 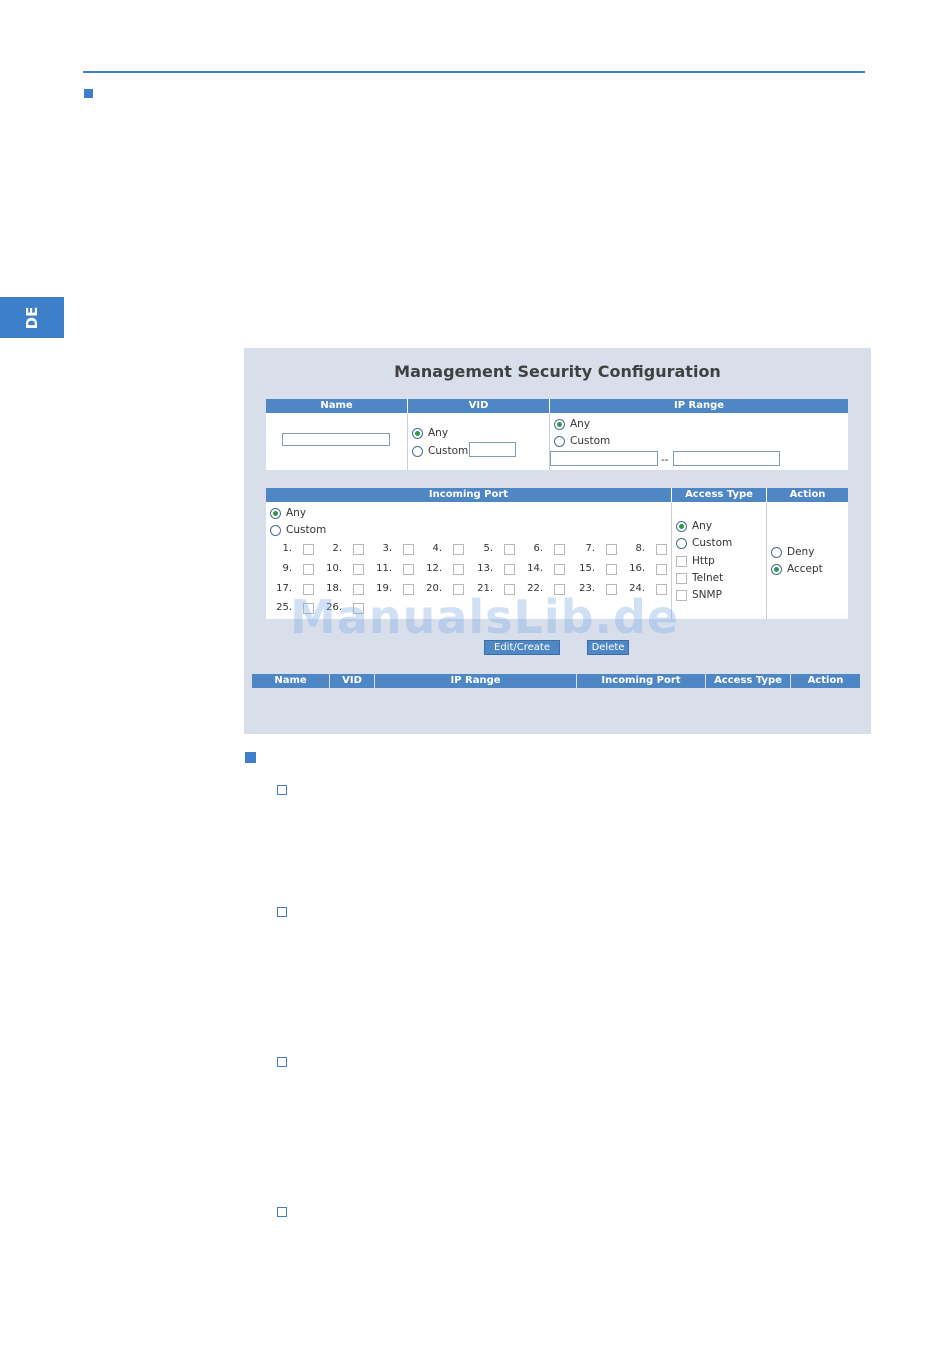 What do you see at coordinates (703, 561) in the screenshot?
I see `access-http-label: Http` at bounding box center [703, 561].